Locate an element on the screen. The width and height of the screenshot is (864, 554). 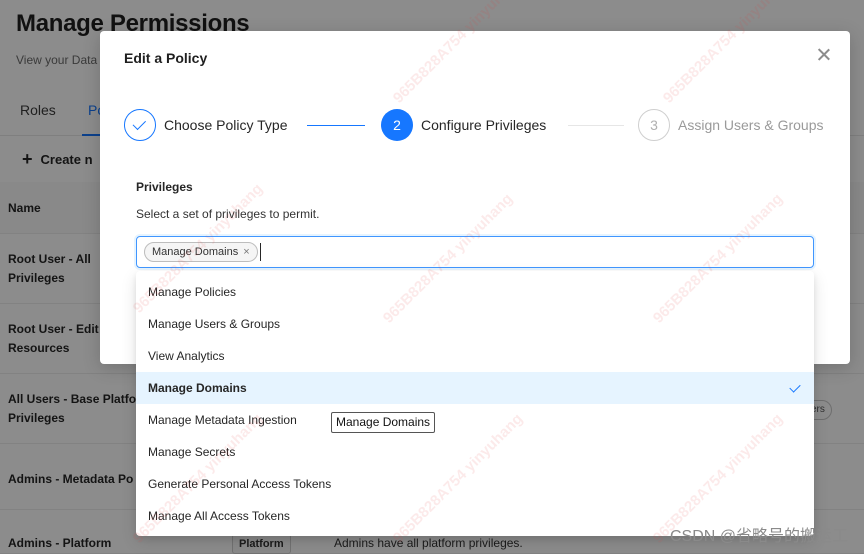
step-number: 2 is located at coordinates (397, 125).